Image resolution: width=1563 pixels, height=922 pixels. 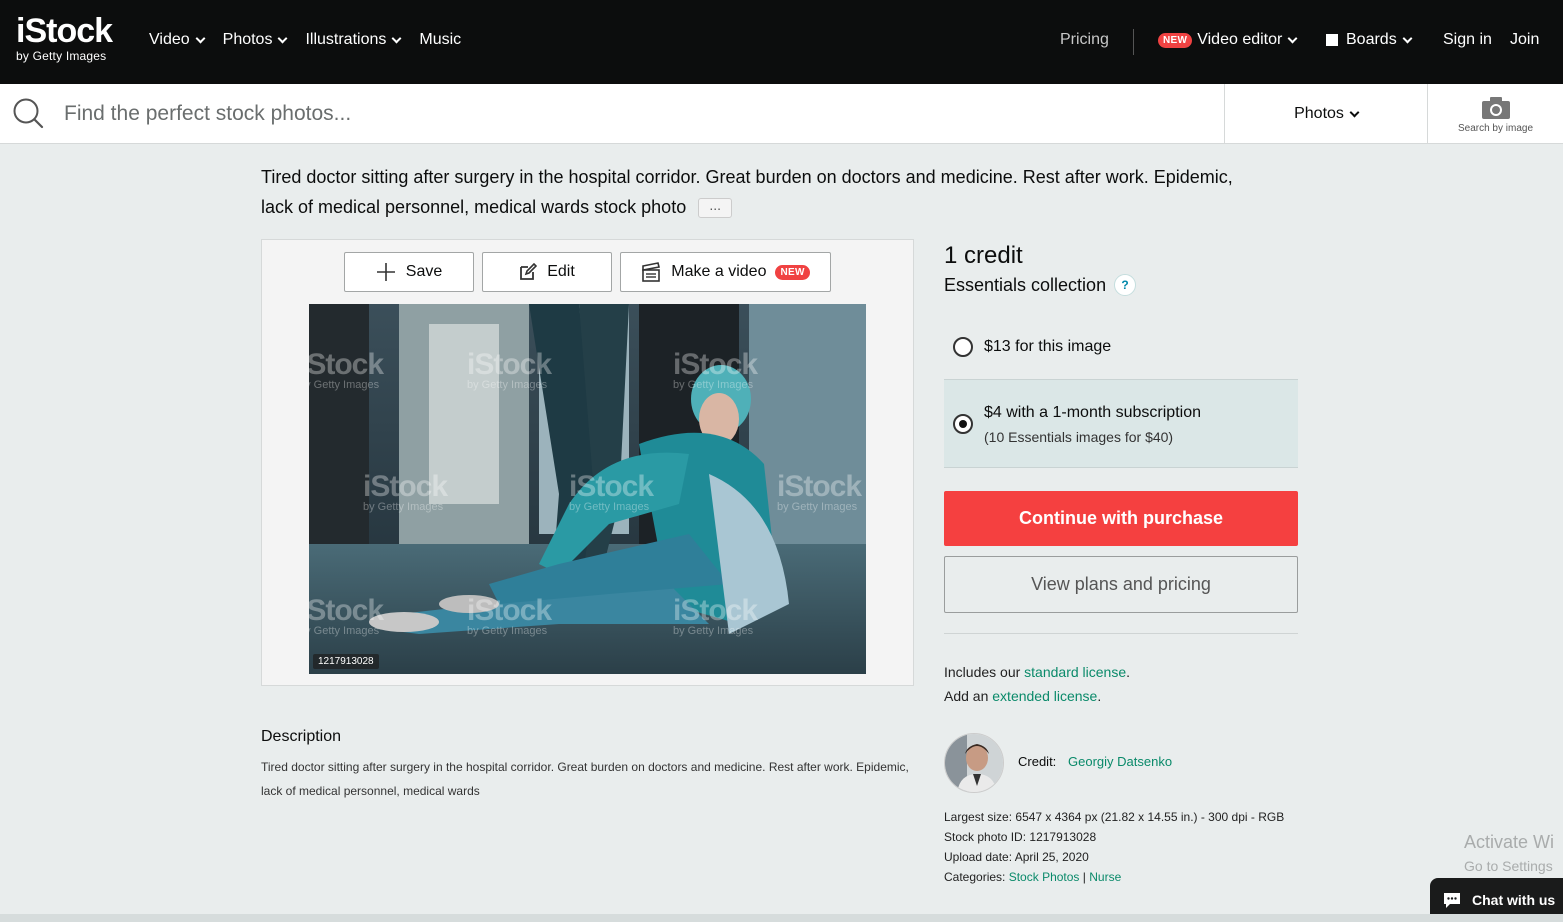 I want to click on photo-id-tag: 1217913028, so click(x=346, y=661).